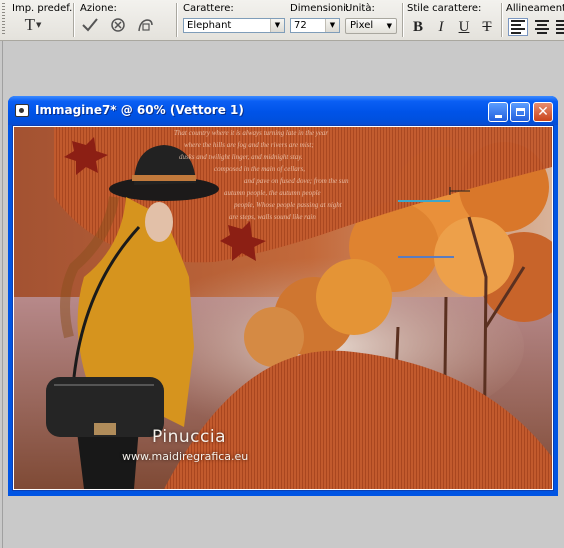 The height and width of the screenshot is (548, 564). What do you see at coordinates (3, 19) in the screenshot?
I see `toolbar-grip` at bounding box center [3, 19].